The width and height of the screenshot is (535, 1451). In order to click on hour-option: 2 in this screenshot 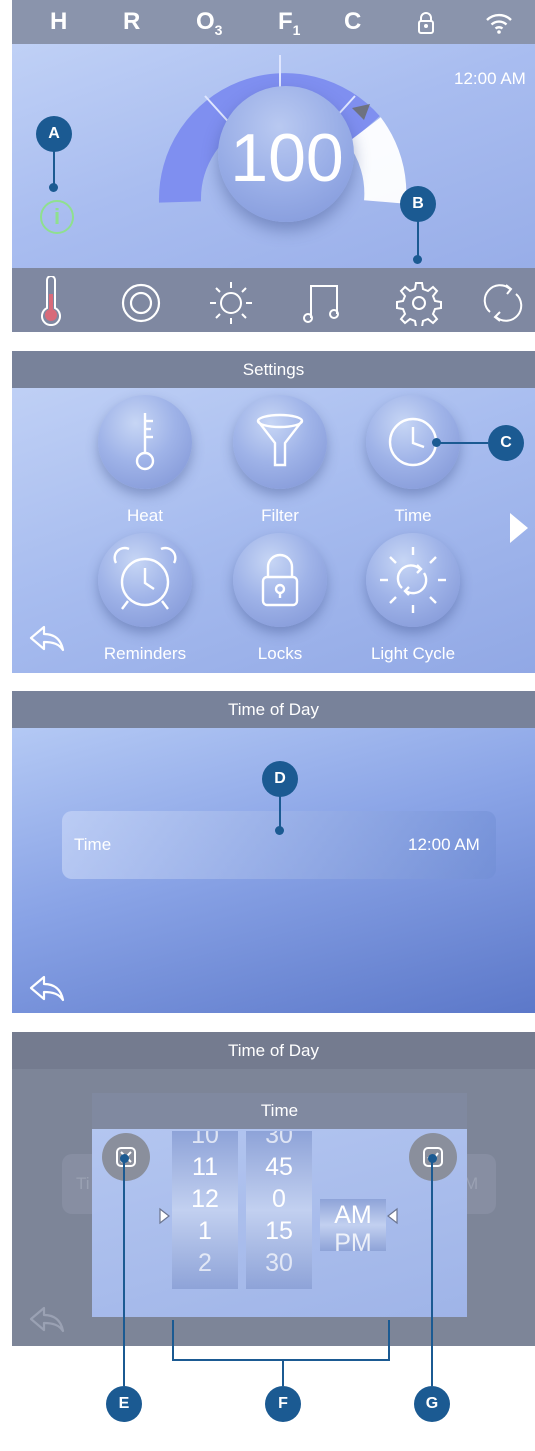, I will do `click(205, 1263)`.